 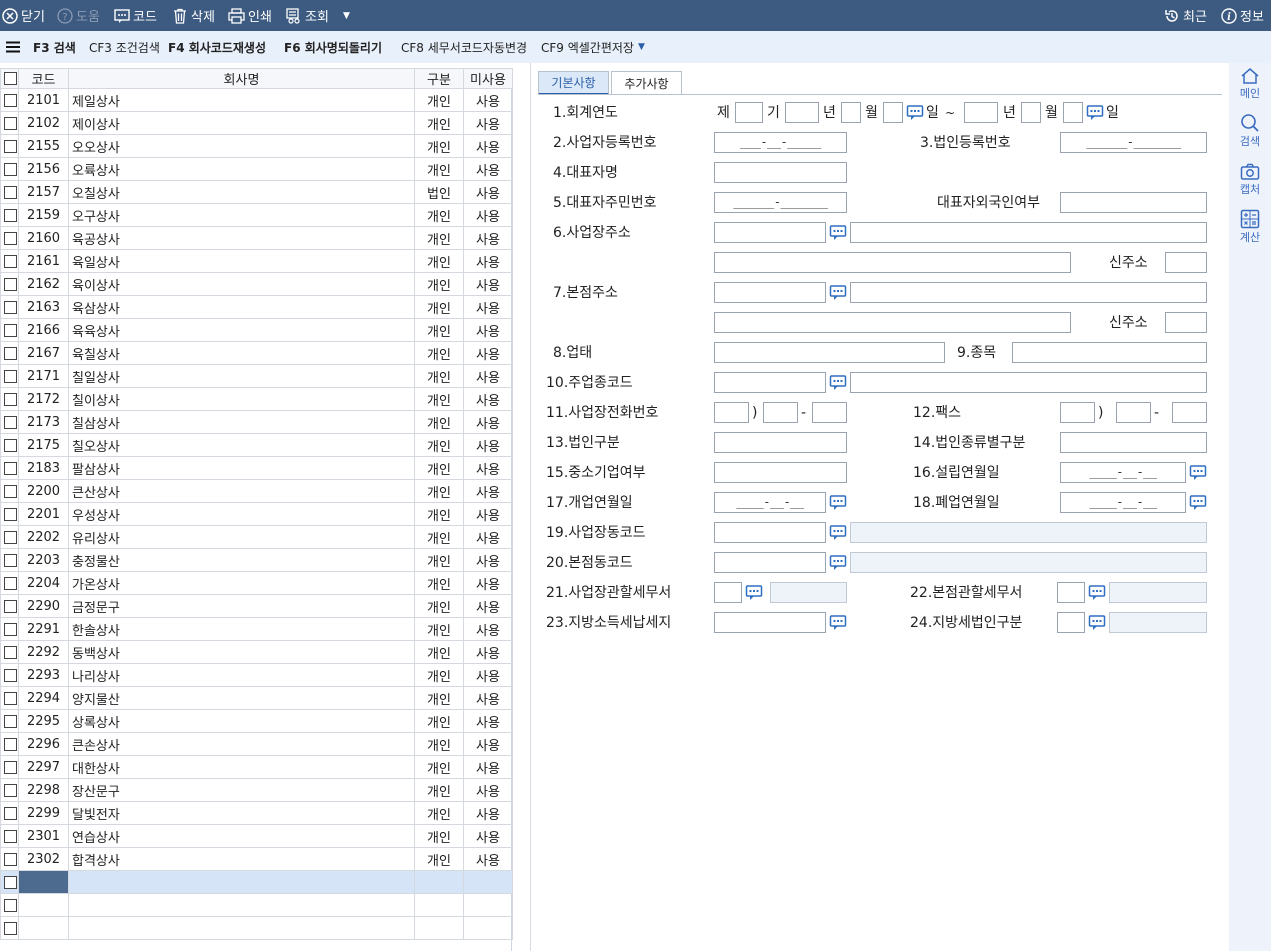 I want to click on company-code-cell: 2163, so click(x=43, y=307).